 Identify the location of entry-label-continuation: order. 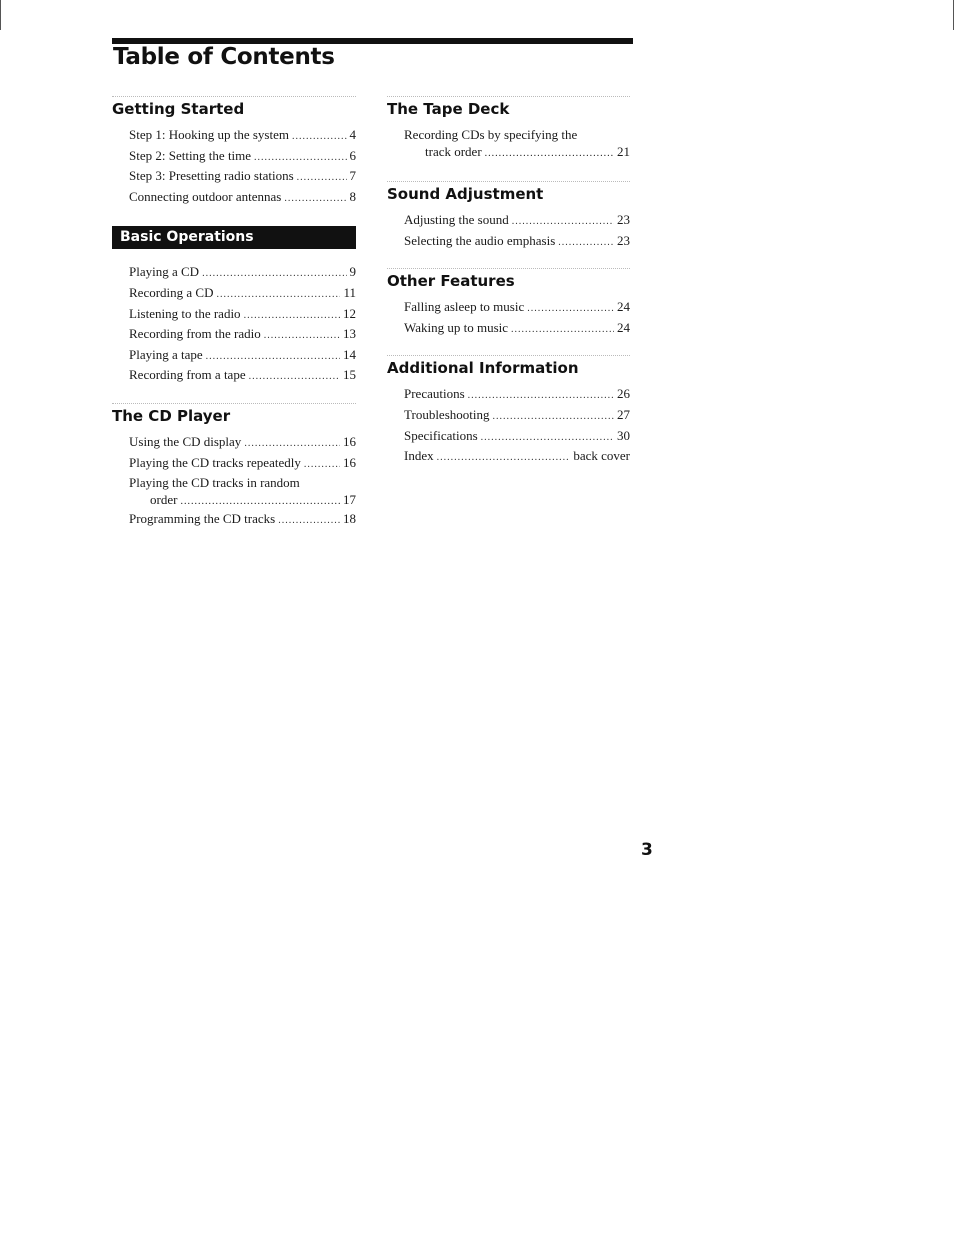
(164, 500).